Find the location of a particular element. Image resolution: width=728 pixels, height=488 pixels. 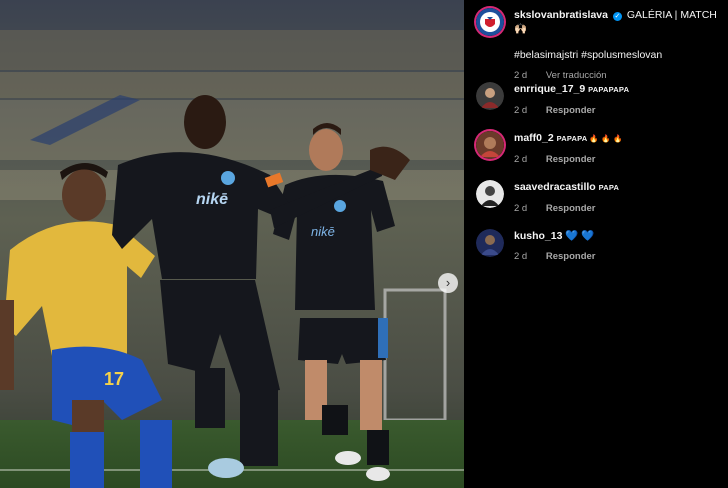

comment-text: PAPAPAPA is located at coordinates (609, 89).